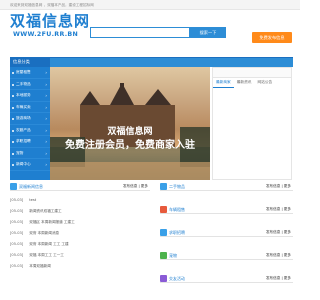 The height and width of the screenshot is (300, 320). I want to click on logo-title: 双福信息网, so click(50, 21).